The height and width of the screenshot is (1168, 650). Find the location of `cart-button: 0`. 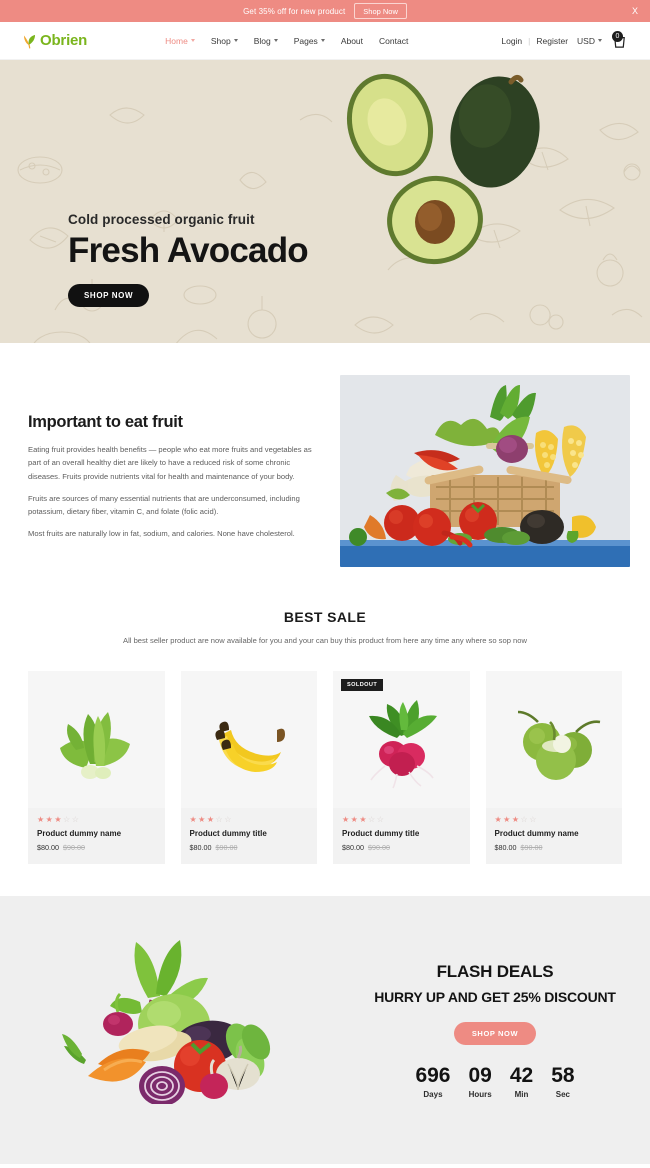

cart-button: 0 is located at coordinates (619, 40).